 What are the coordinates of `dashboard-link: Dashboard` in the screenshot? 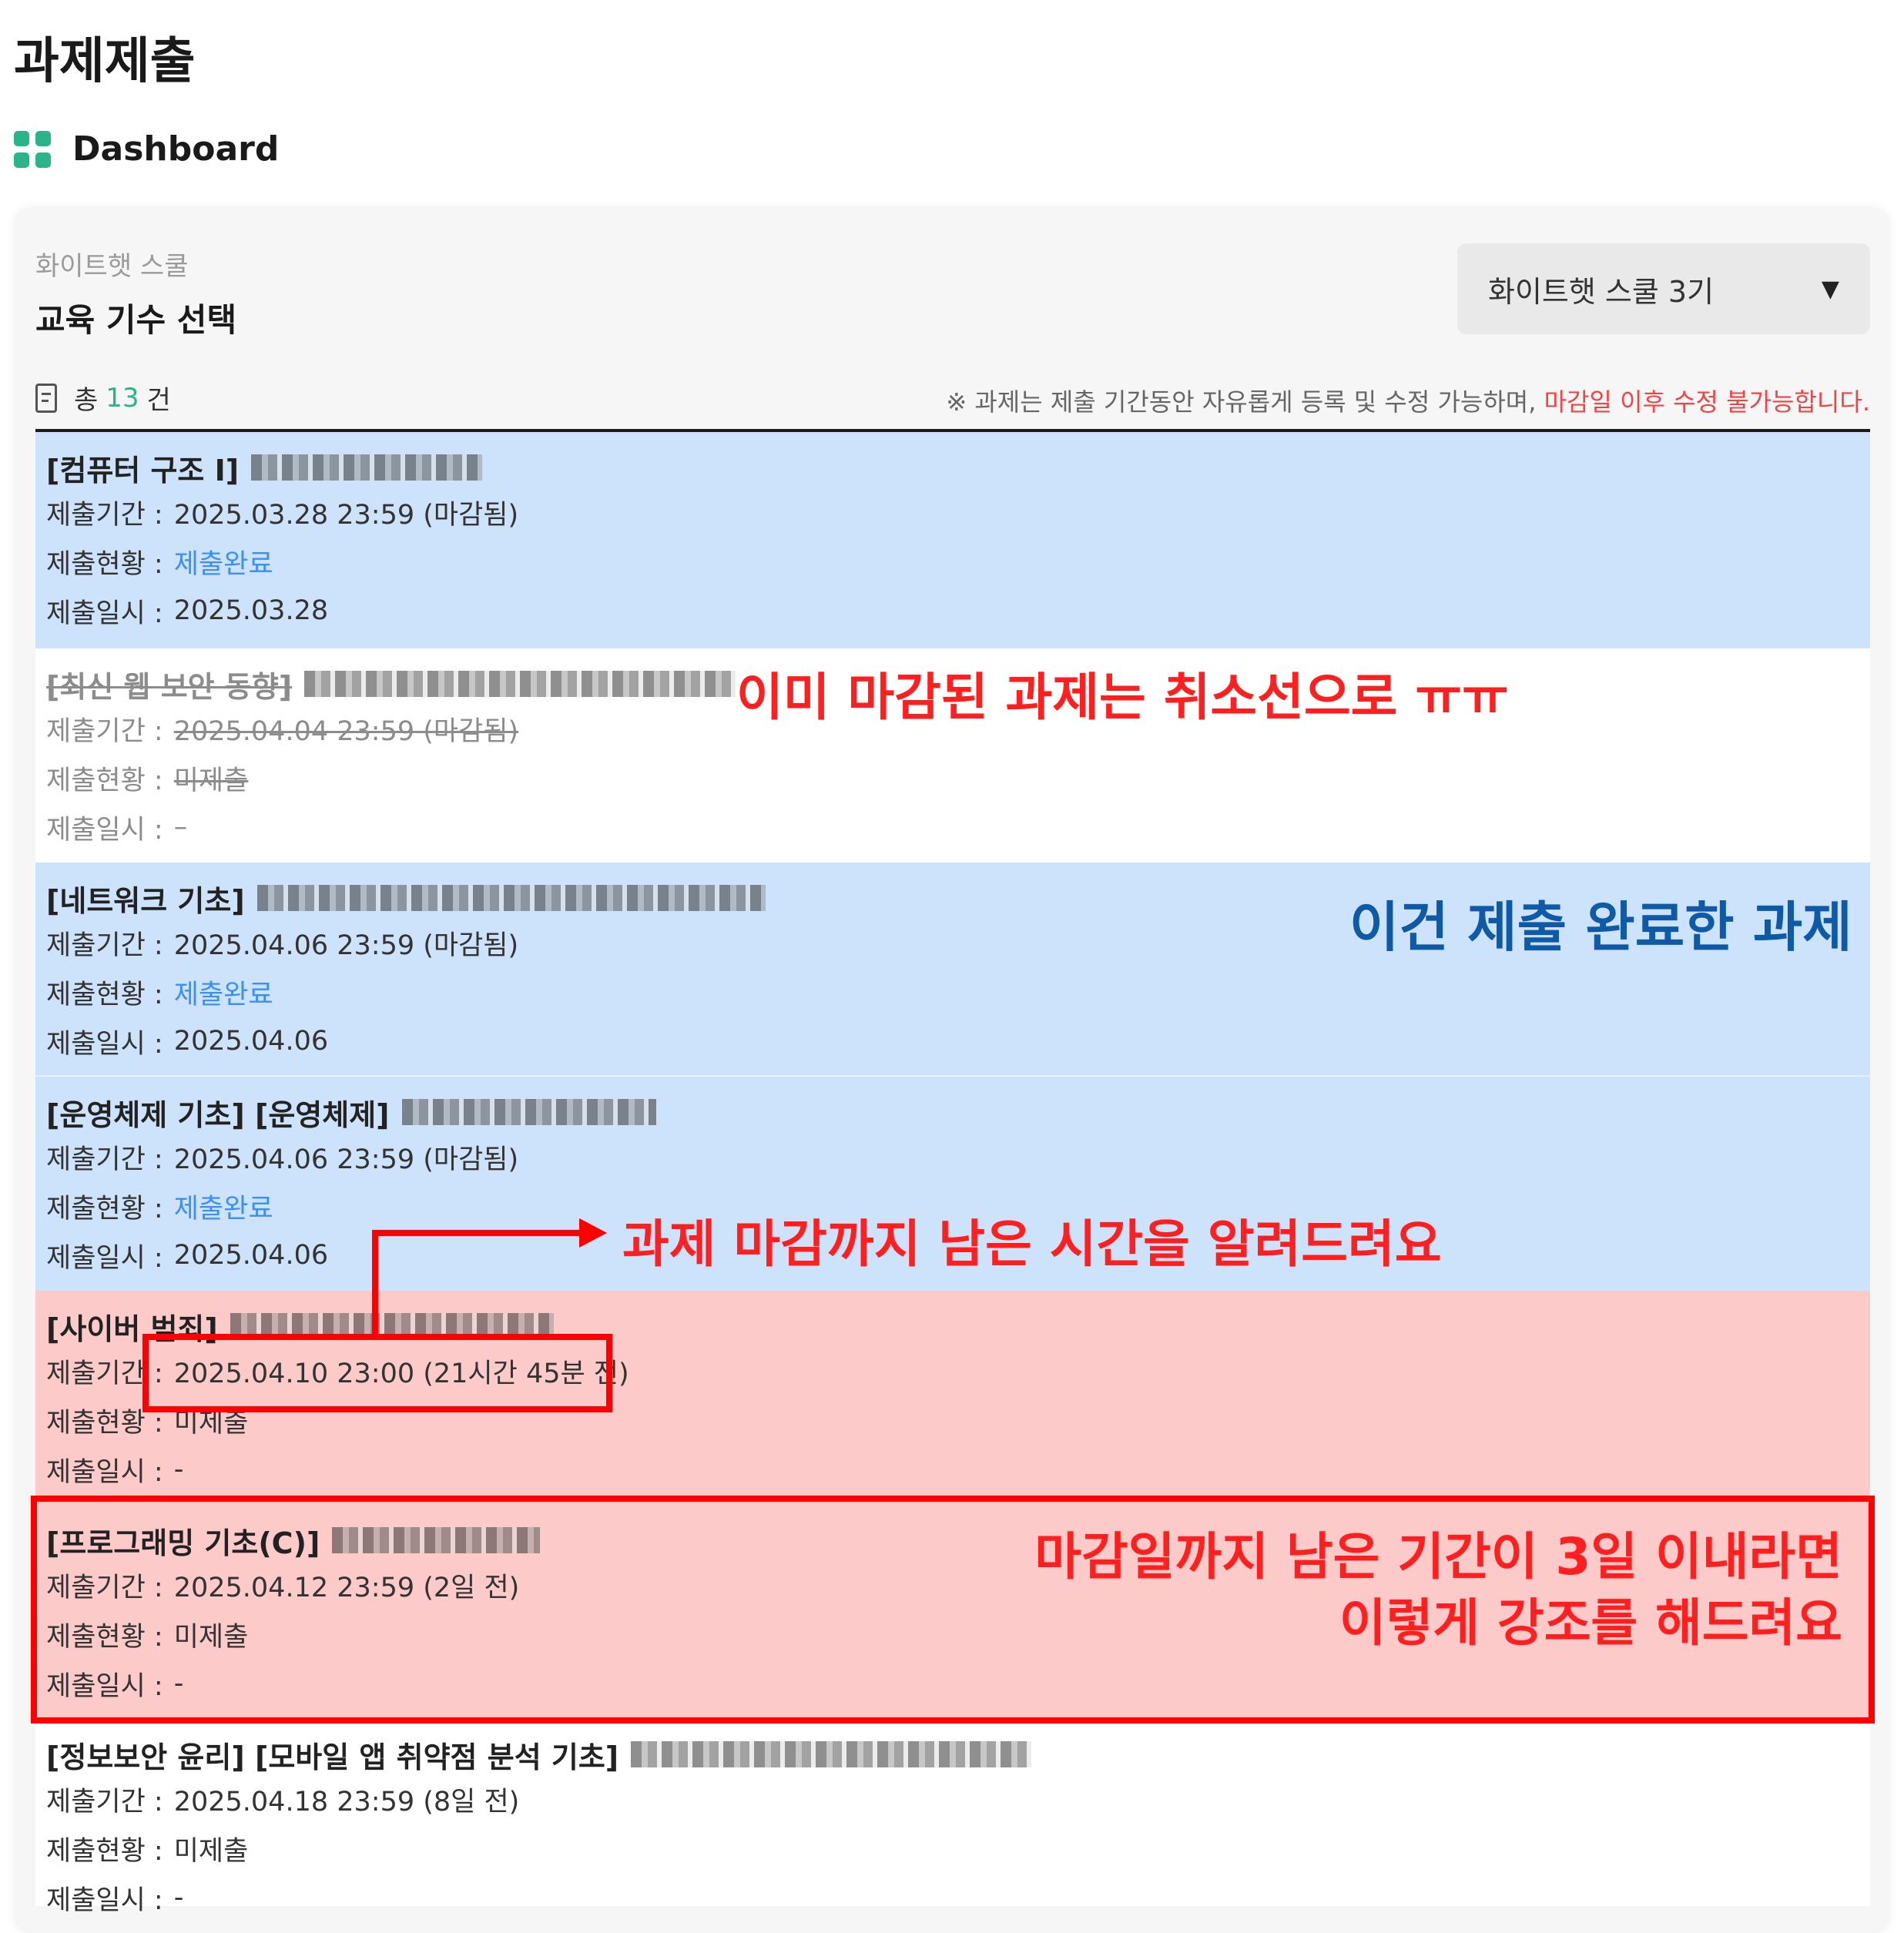 It's located at (146, 149).